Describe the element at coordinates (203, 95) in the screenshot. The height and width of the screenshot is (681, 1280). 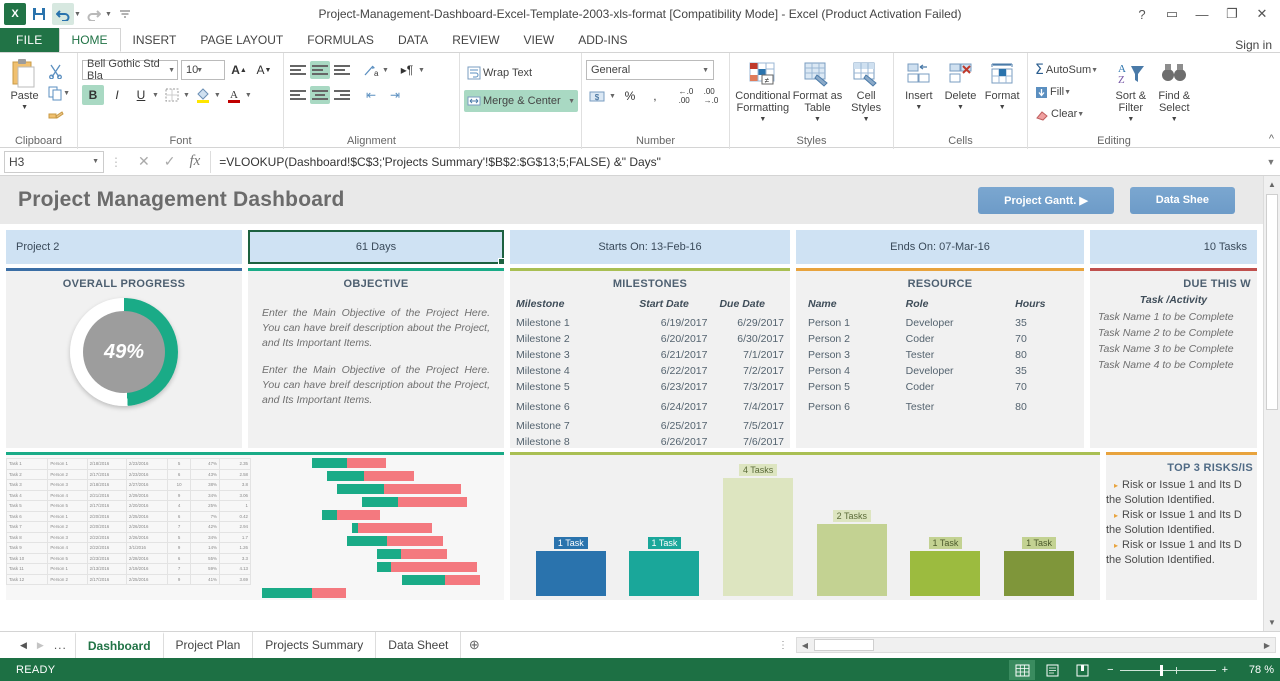
I see `fill-color-button` at that location.